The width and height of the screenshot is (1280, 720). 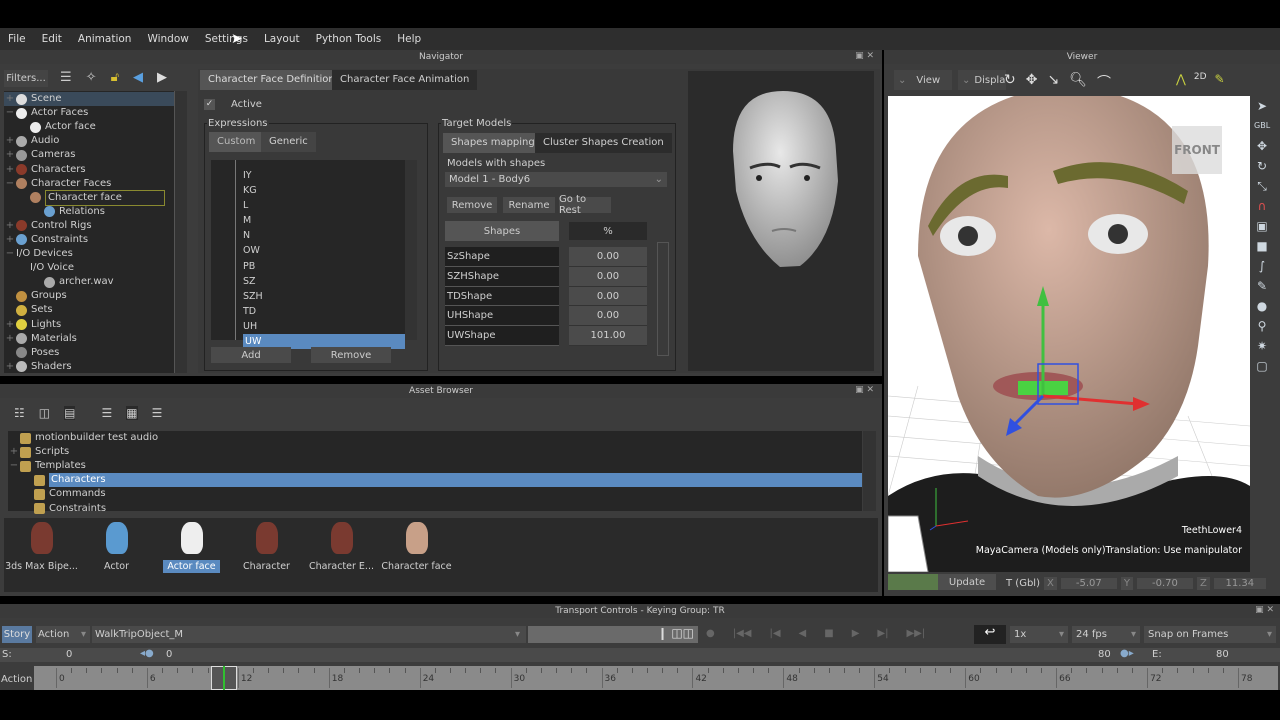 What do you see at coordinates (308, 190) in the screenshot?
I see `expression-item: KG` at bounding box center [308, 190].